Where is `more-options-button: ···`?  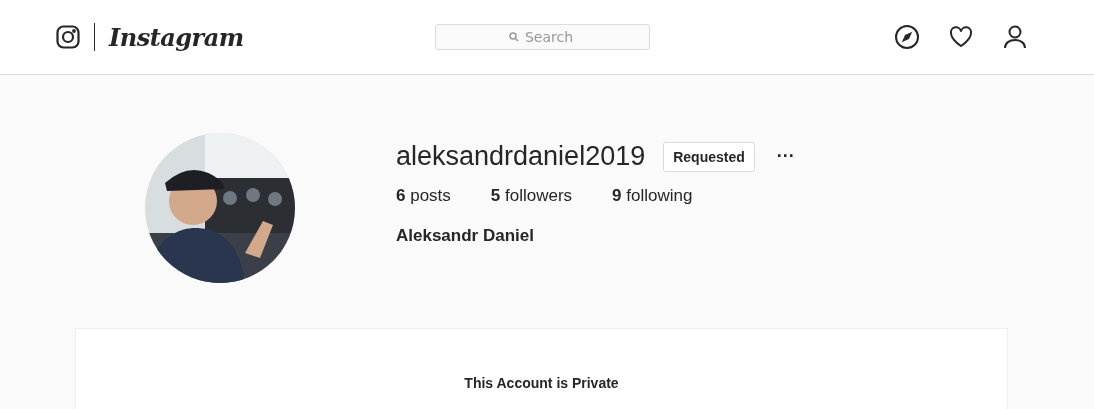 more-options-button: ··· is located at coordinates (785, 156).